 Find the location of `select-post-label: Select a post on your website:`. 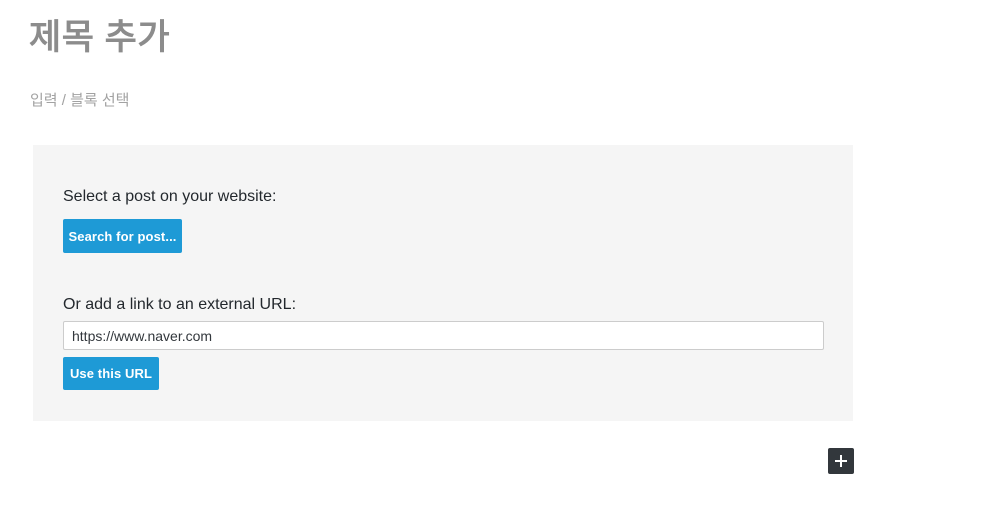

select-post-label: Select a post on your website: is located at coordinates (170, 196).